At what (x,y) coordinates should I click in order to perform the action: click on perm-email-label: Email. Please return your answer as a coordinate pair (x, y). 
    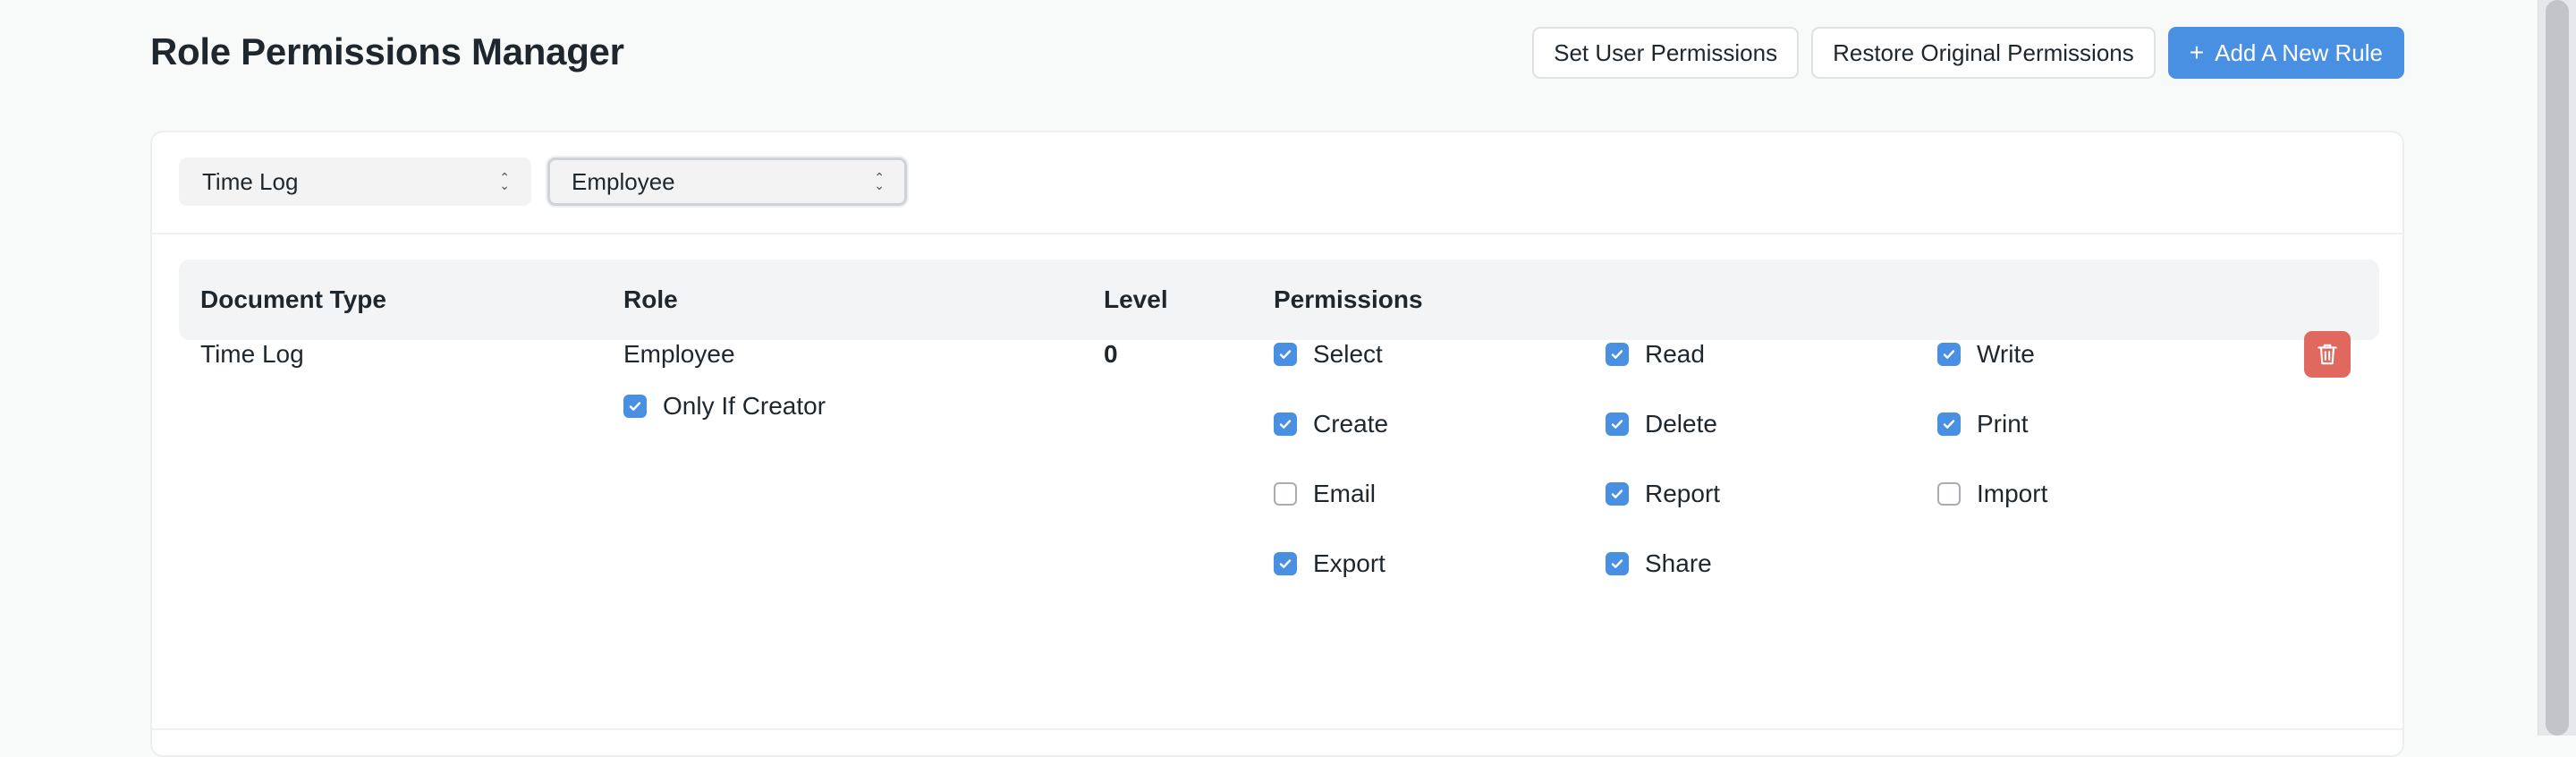
    Looking at the image, I should click on (1345, 493).